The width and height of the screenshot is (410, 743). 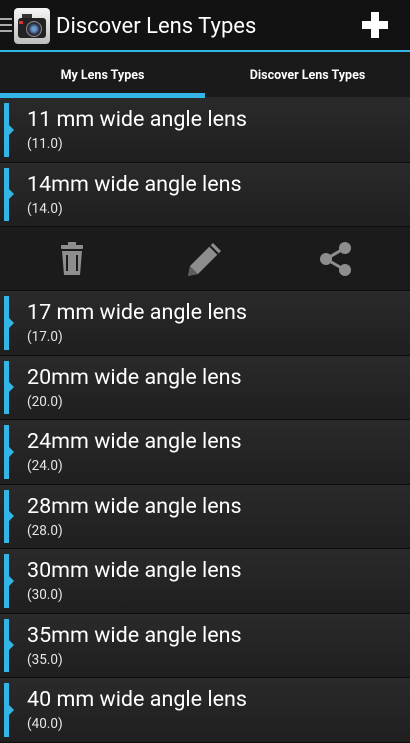 I want to click on list-item: 30mm wide angle lens (30.0), so click(x=205, y=581).